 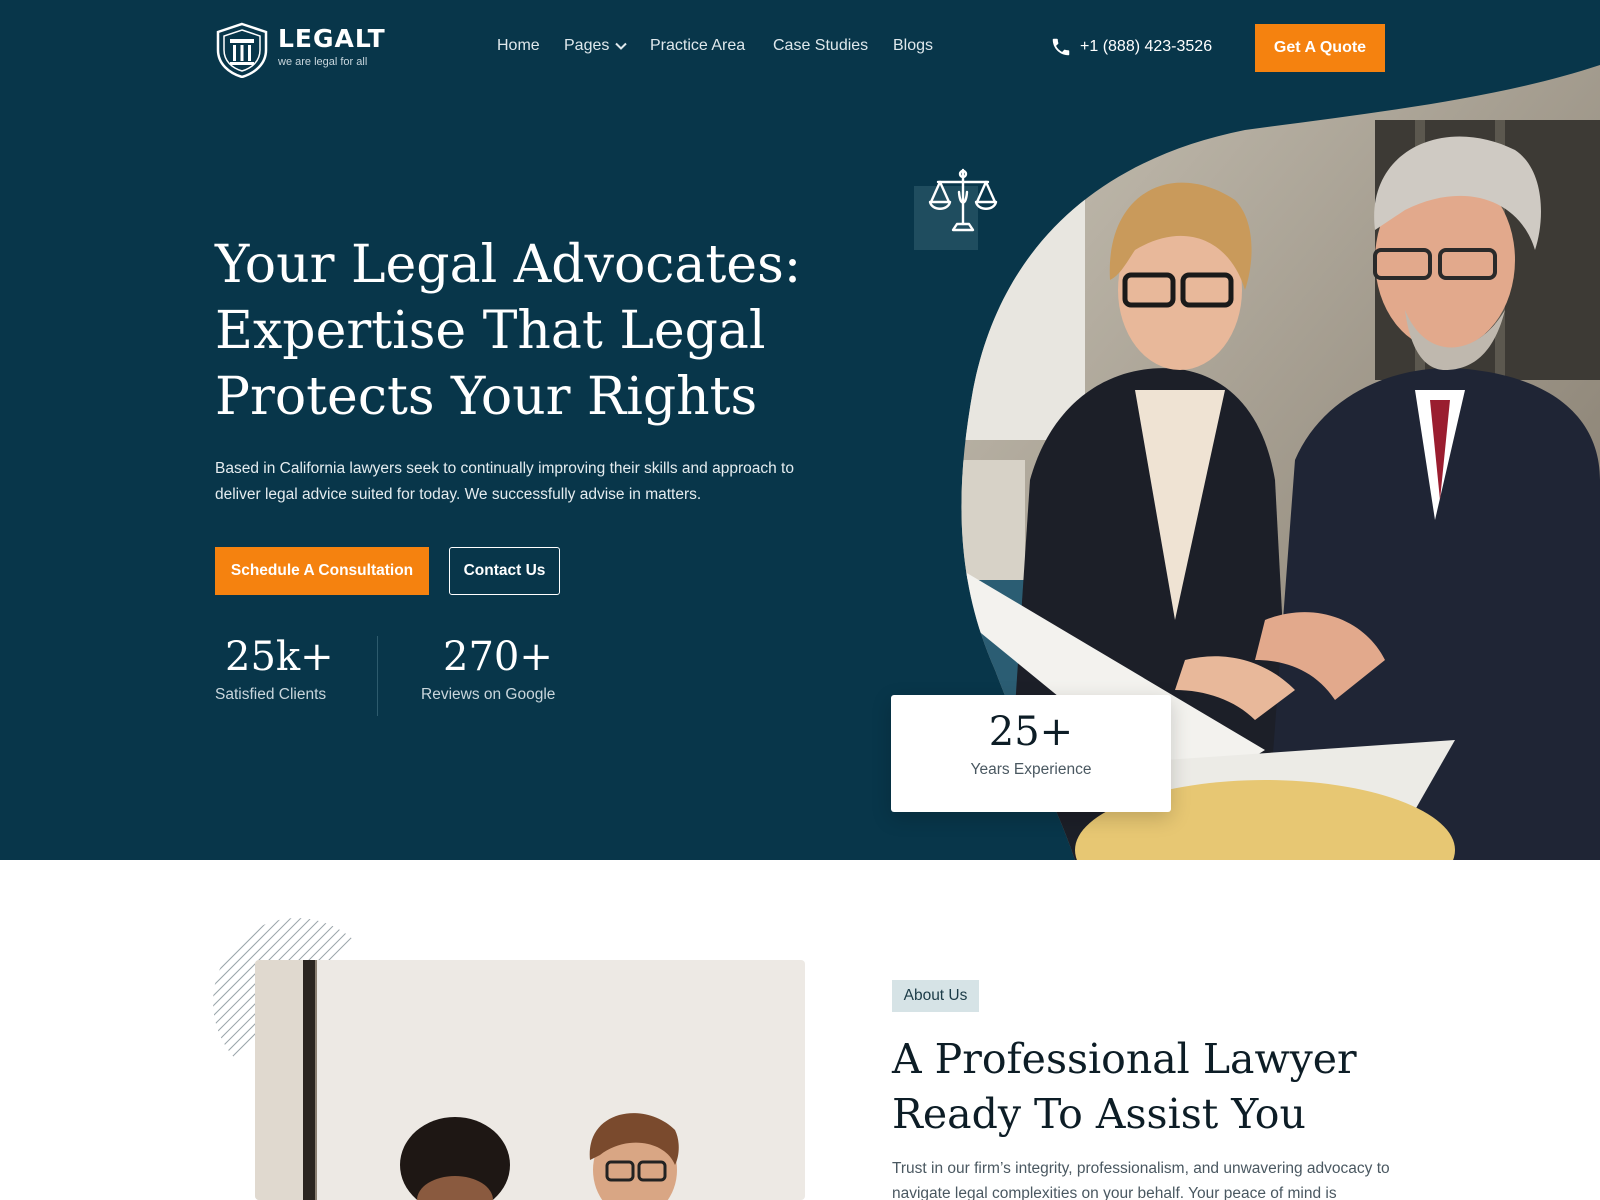 I want to click on brand-tagline: we are legal for all, so click(x=323, y=62).